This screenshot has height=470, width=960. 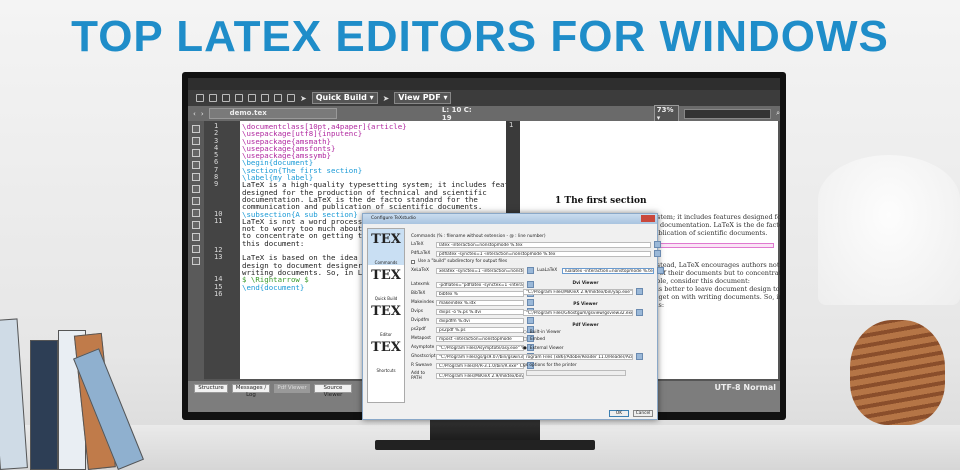 What do you see at coordinates (278, 98) in the screenshot?
I see `cut-icon` at bounding box center [278, 98].